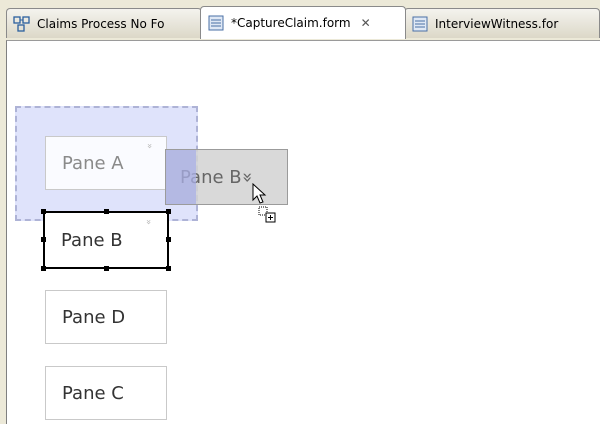 This screenshot has height=424, width=600. I want to click on pane-d: Pane D, so click(106, 317).